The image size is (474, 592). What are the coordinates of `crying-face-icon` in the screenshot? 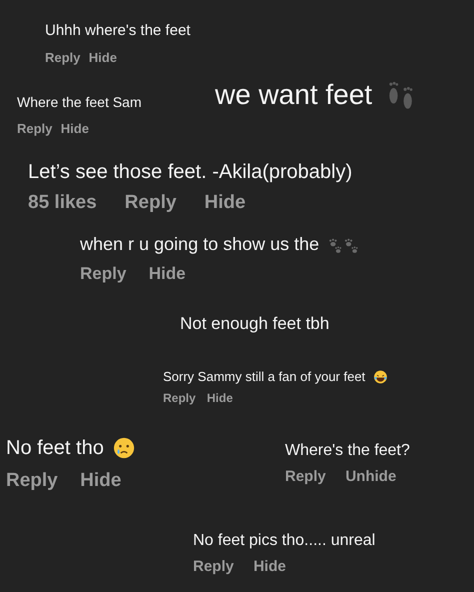 It's located at (124, 448).